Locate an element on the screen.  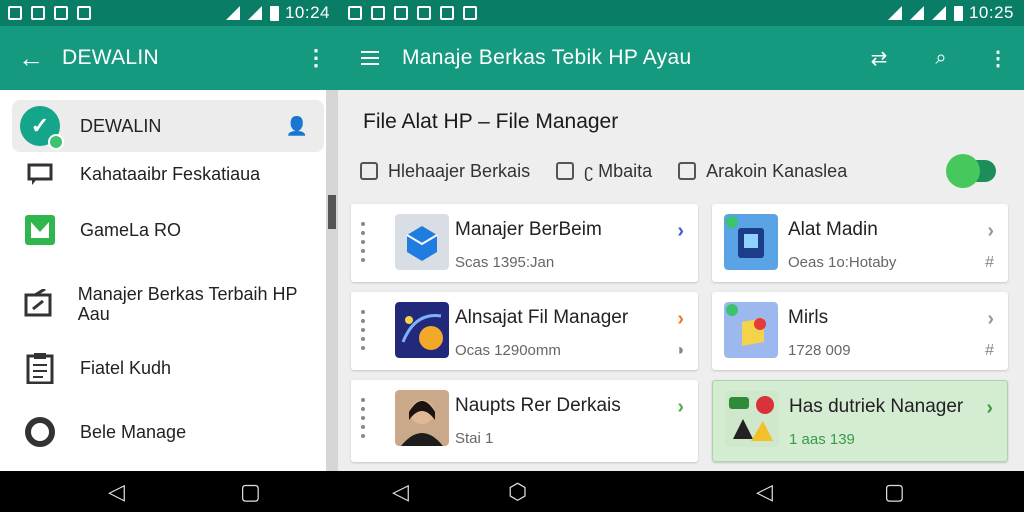
drag-handle is located at coordinates (332, 212).